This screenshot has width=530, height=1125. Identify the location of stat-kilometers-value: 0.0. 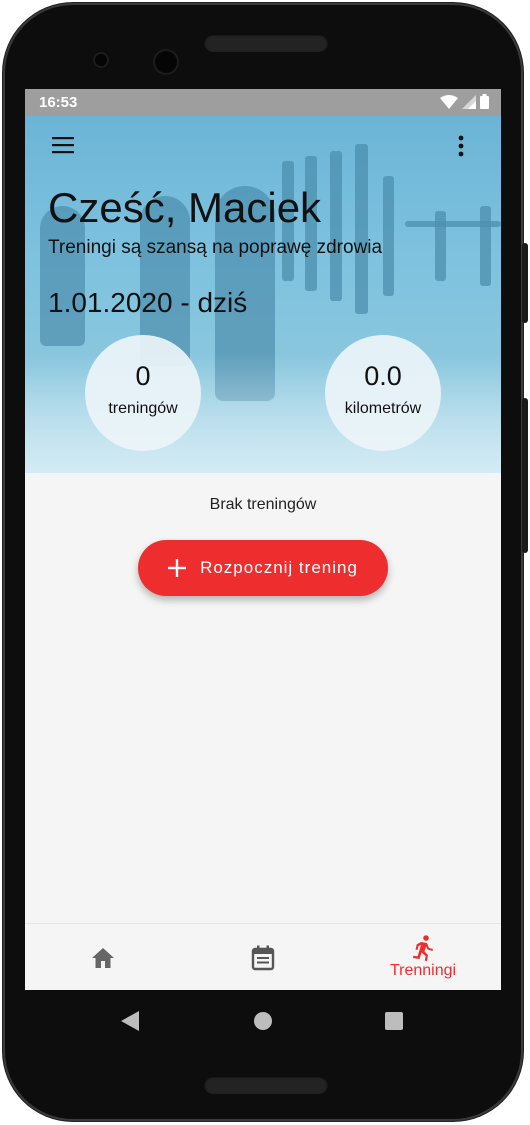
(383, 376).